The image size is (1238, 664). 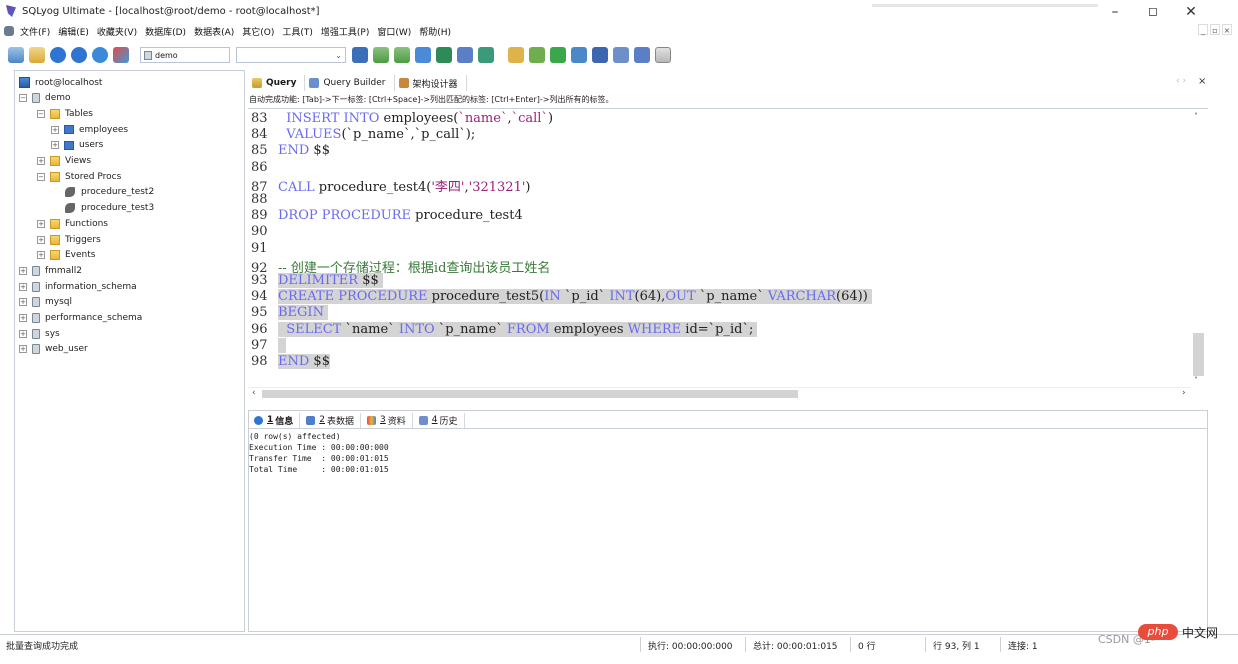 What do you see at coordinates (1202, 81) in the screenshot?
I see `close-tab-icon: ×` at bounding box center [1202, 81].